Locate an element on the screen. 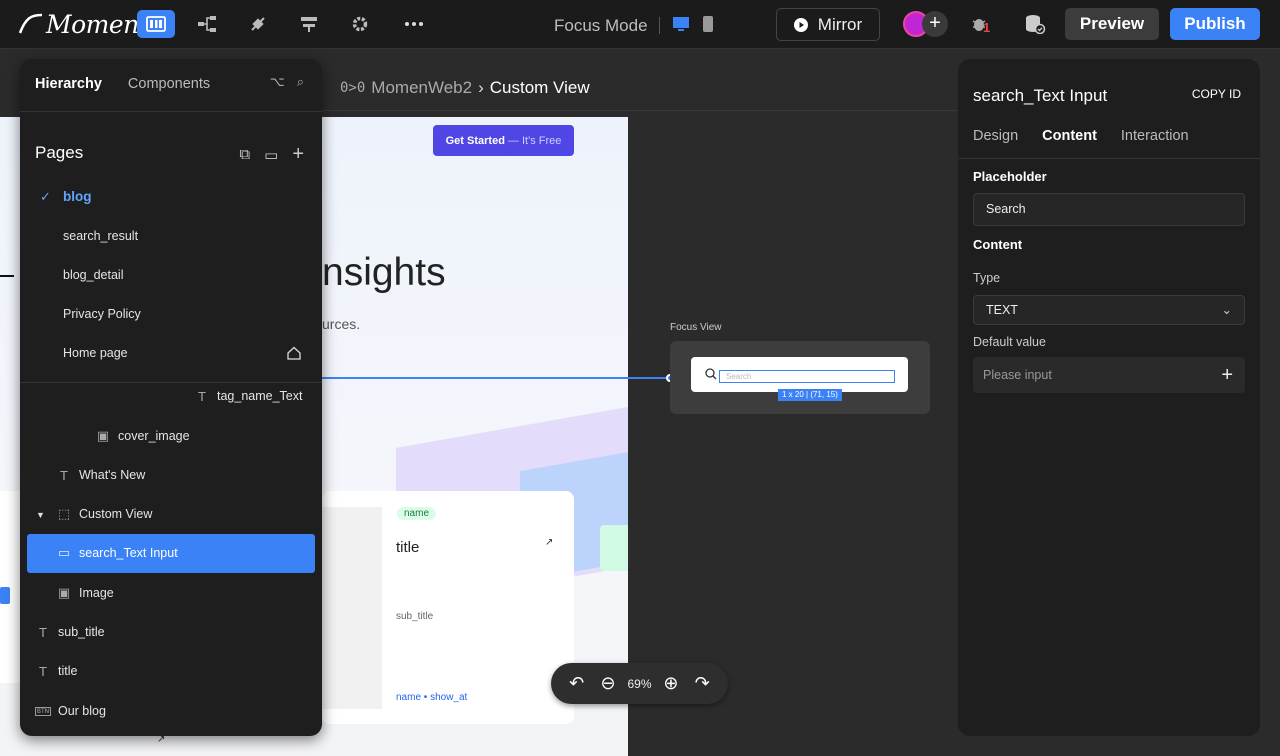 The image size is (1280, 756). publish-button: Publish is located at coordinates (1215, 24).